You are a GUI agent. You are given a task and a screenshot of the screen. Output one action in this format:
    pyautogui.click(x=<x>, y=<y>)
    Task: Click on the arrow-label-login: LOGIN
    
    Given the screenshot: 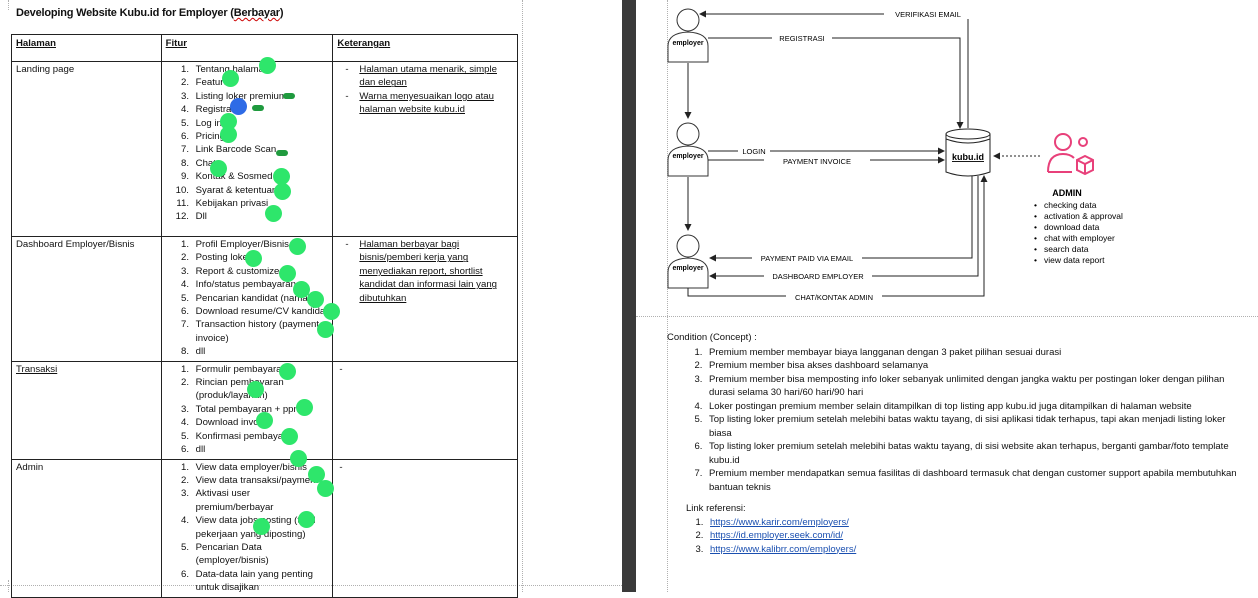 What is the action you would take?
    pyautogui.click(x=753, y=151)
    